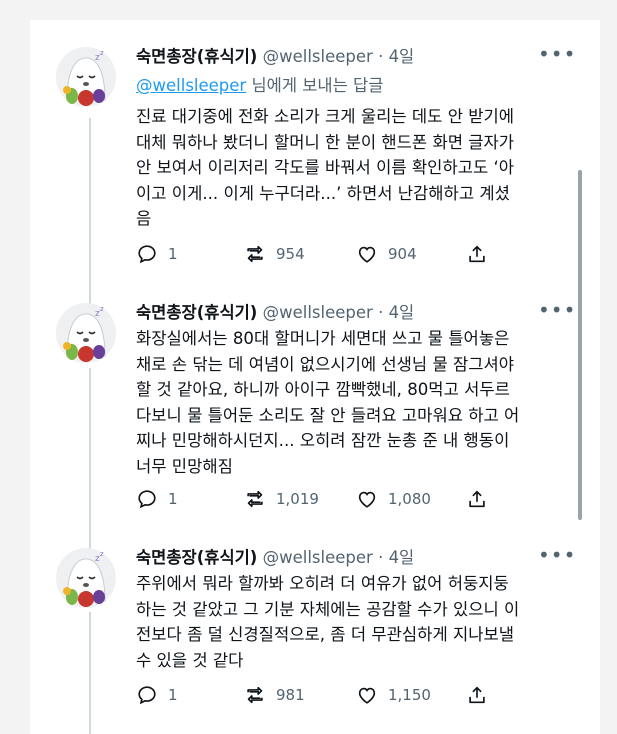 The image size is (617, 734). What do you see at coordinates (323, 389) in the screenshot?
I see `tweet-text-line: 할 것 같아요, 하니까 아이구 깜빡했네, 80먹고 서두르` at bounding box center [323, 389].